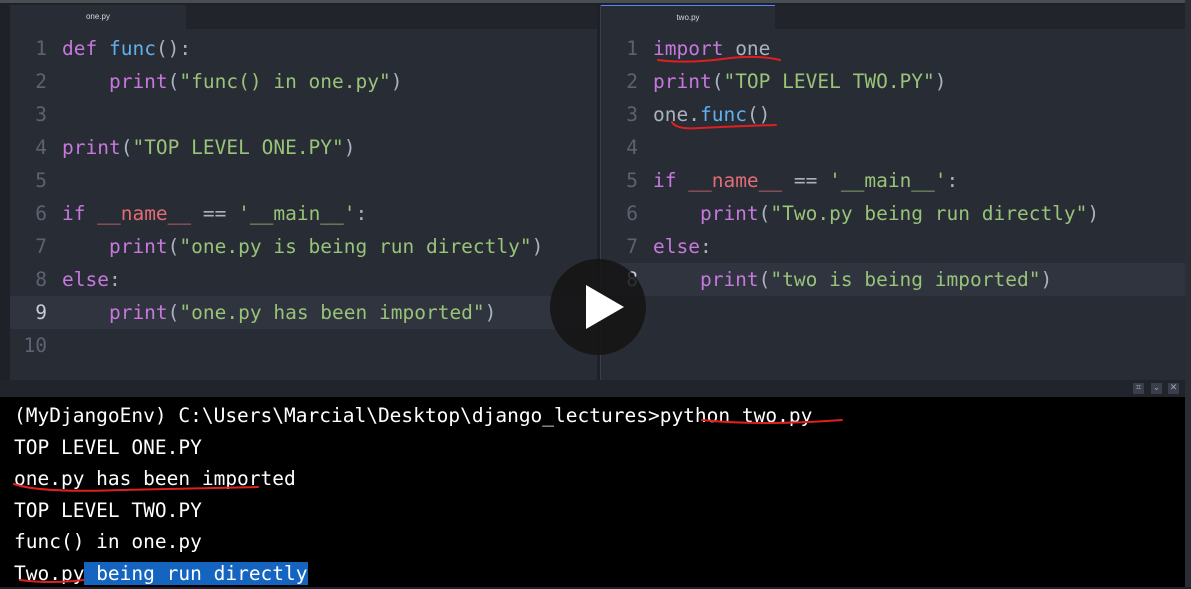  What do you see at coordinates (49, 573) in the screenshot?
I see `terminal-text: Two.py` at bounding box center [49, 573].